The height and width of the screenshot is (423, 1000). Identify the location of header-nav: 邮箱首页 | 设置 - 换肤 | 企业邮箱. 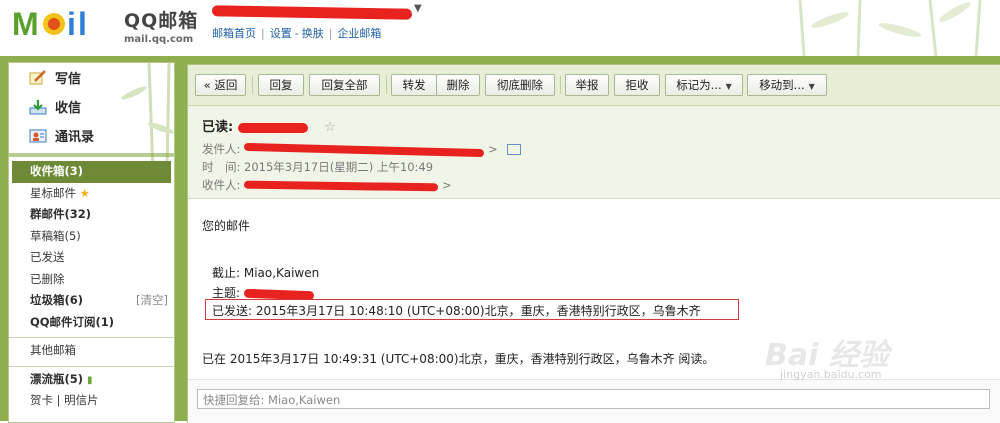
(297, 33).